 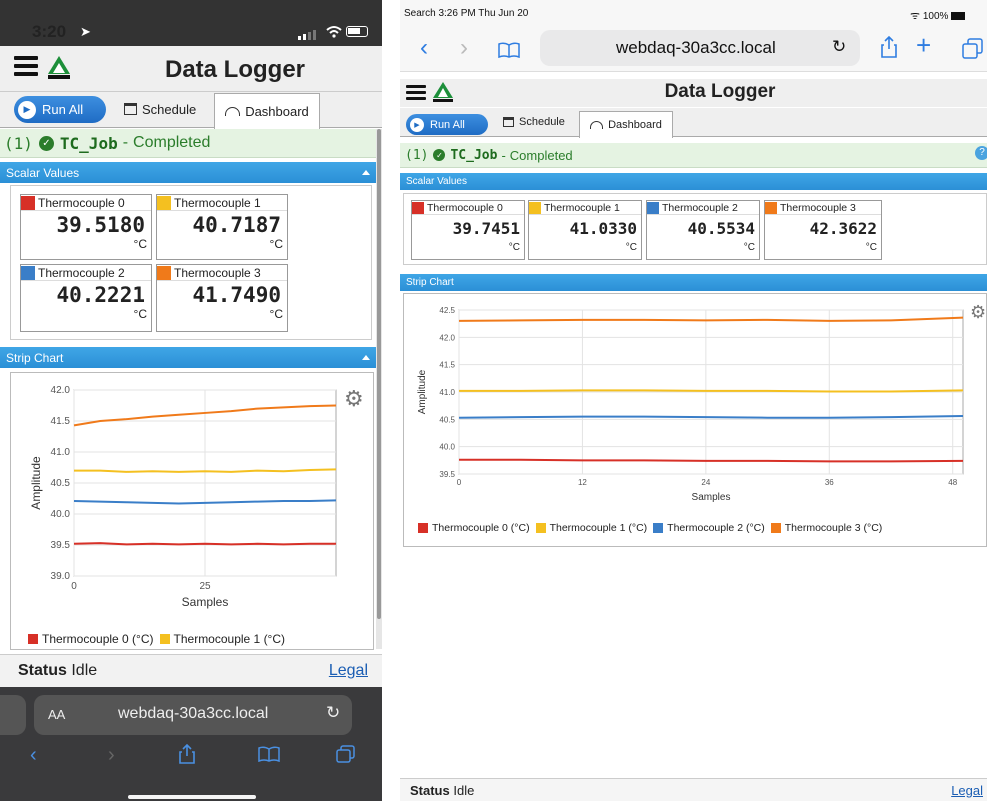 I want to click on x-tick-label: 0, so click(x=74, y=586).